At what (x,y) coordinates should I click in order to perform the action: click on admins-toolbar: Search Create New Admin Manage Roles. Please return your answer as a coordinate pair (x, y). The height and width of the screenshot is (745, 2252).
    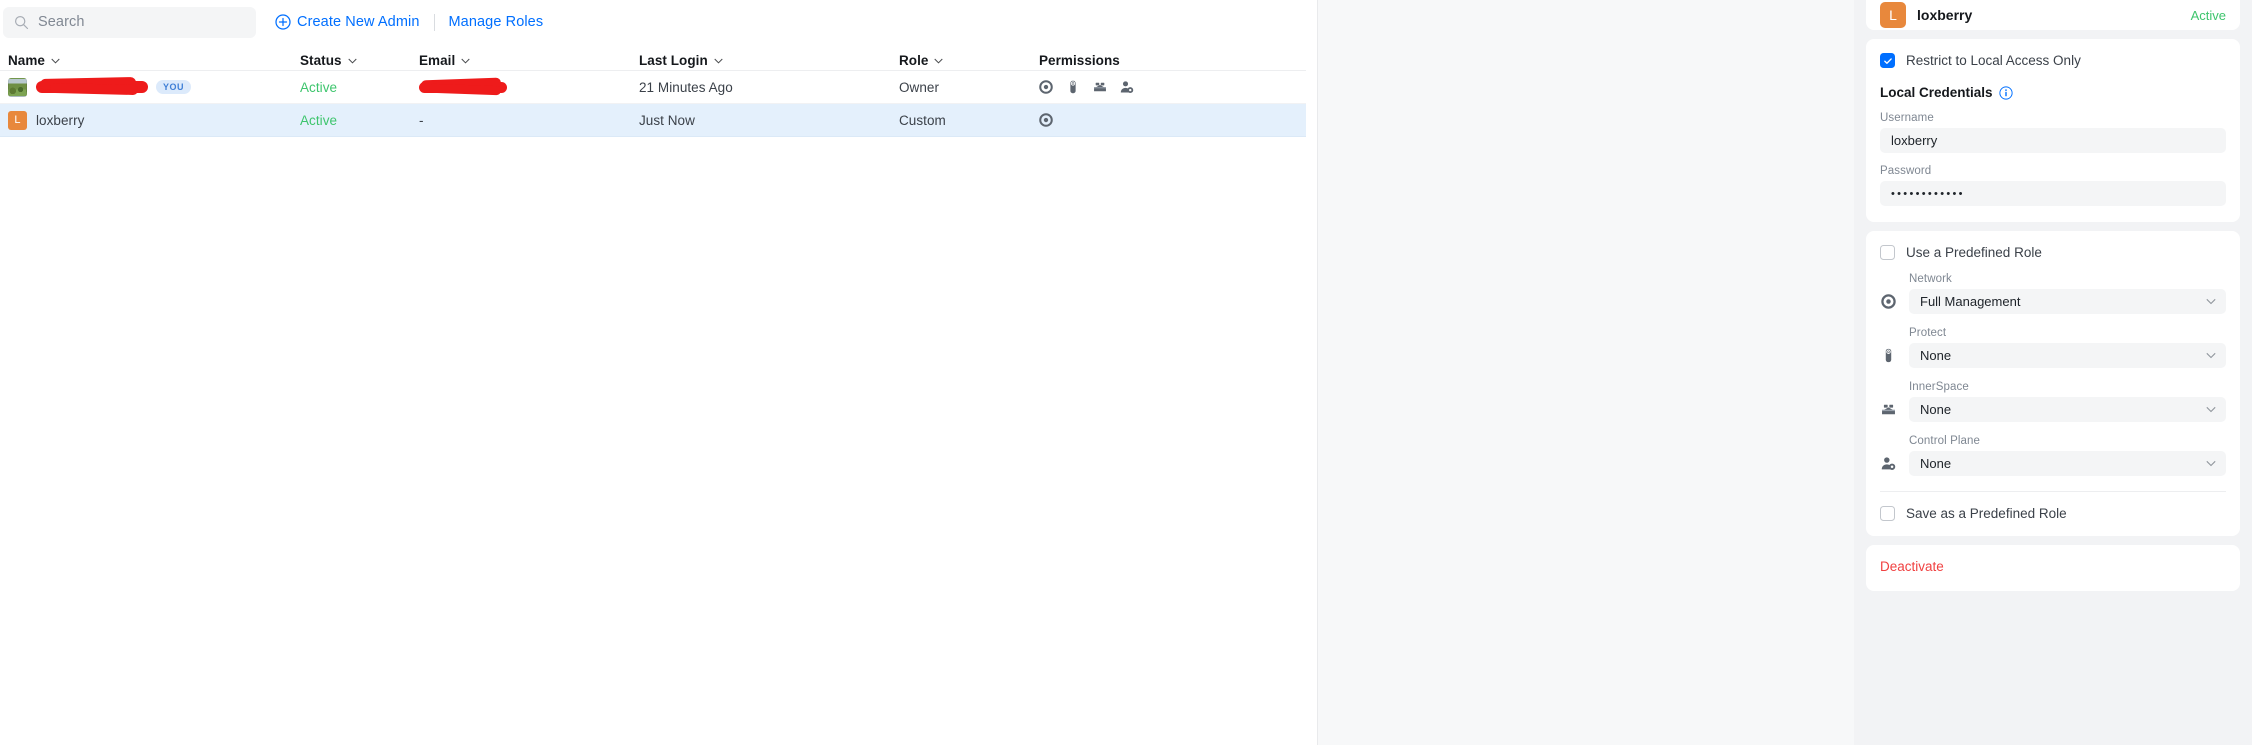
    Looking at the image, I should click on (658, 22).